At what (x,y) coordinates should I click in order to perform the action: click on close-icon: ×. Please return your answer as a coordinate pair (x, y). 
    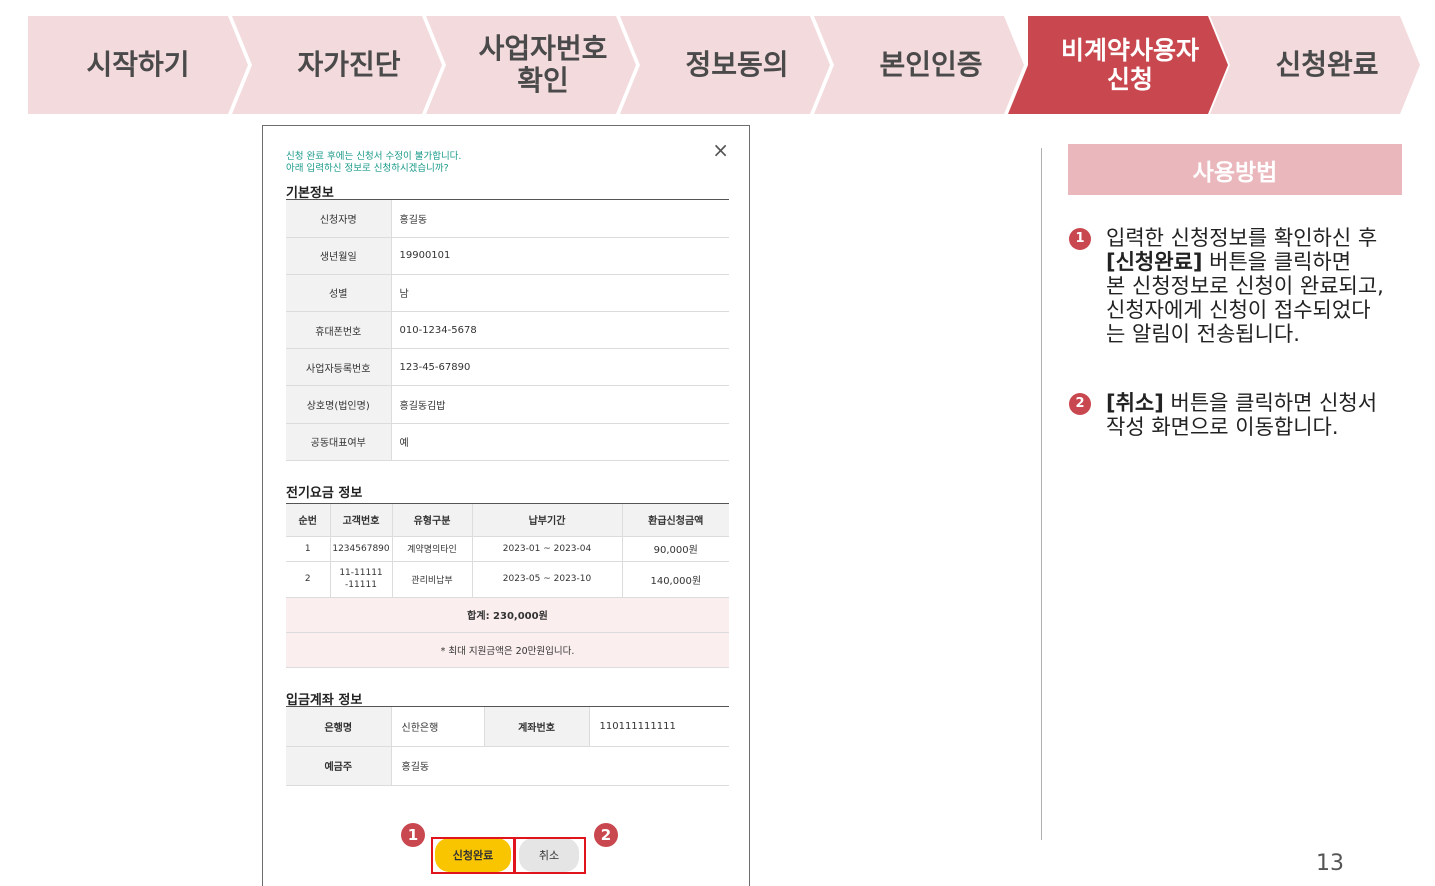
    Looking at the image, I should click on (720, 150).